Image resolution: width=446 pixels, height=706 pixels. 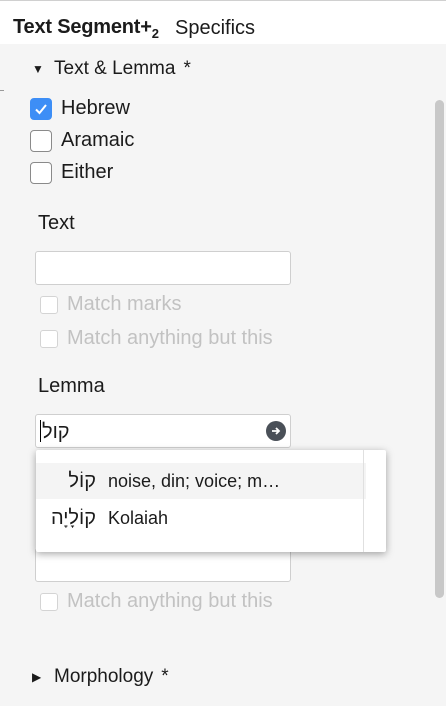 I want to click on triangle-right-icon: ▶, so click(x=37, y=677).